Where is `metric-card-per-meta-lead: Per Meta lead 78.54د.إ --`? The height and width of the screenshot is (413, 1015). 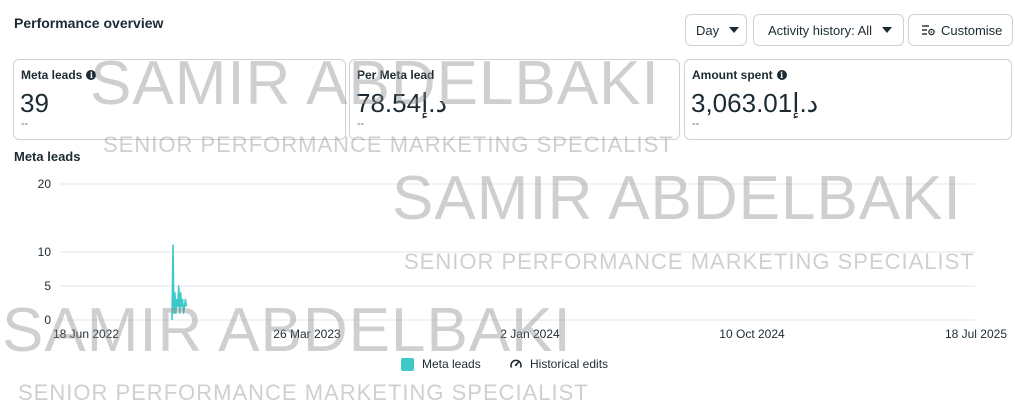
metric-card-per-meta-lead: Per Meta lead 78.54د.إ -- is located at coordinates (514, 99).